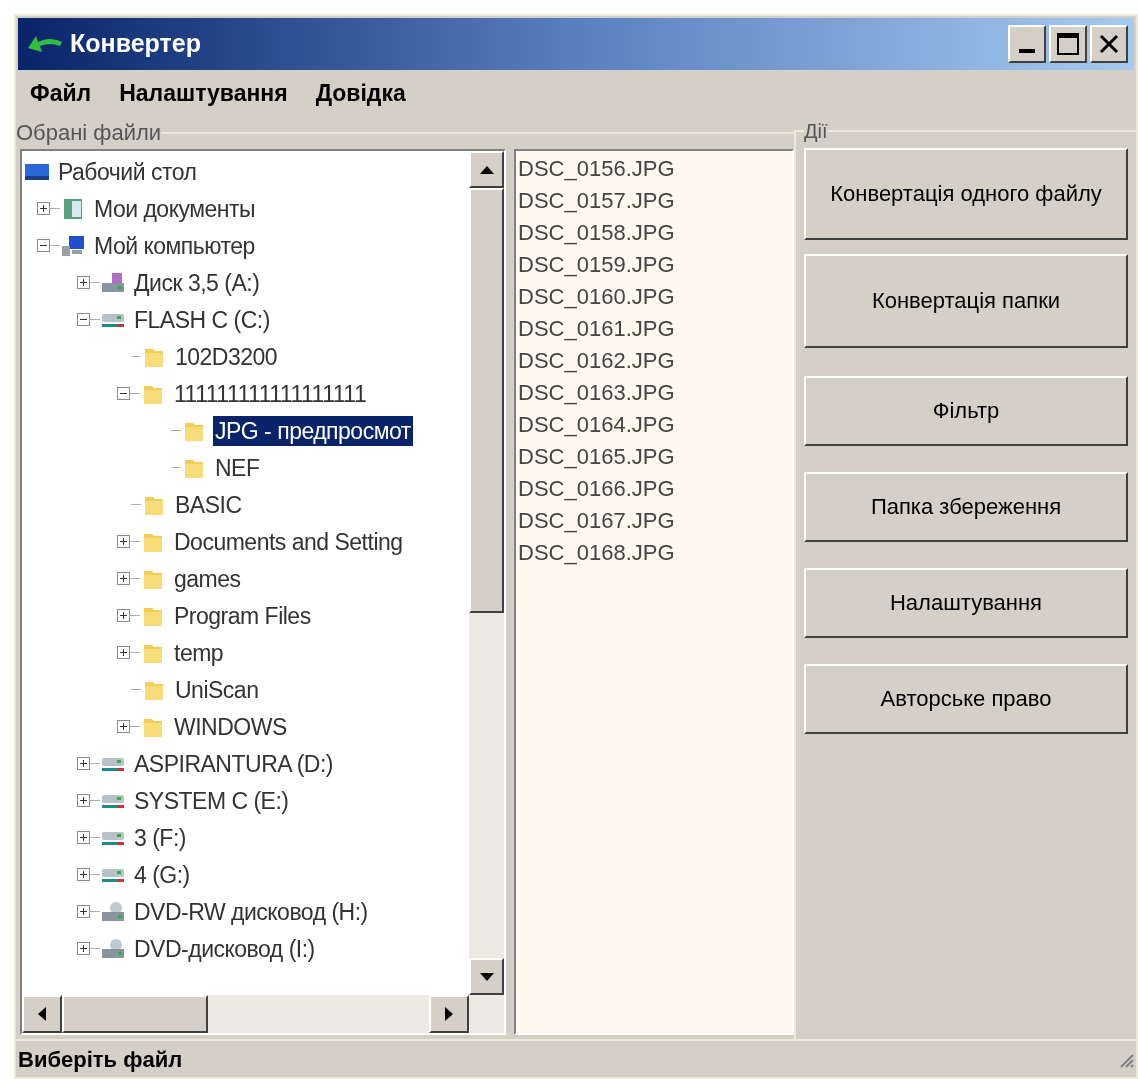 This screenshot has height=1079, width=1138. What do you see at coordinates (217, 689) in the screenshot?
I see `tree-item: UniScan` at bounding box center [217, 689].